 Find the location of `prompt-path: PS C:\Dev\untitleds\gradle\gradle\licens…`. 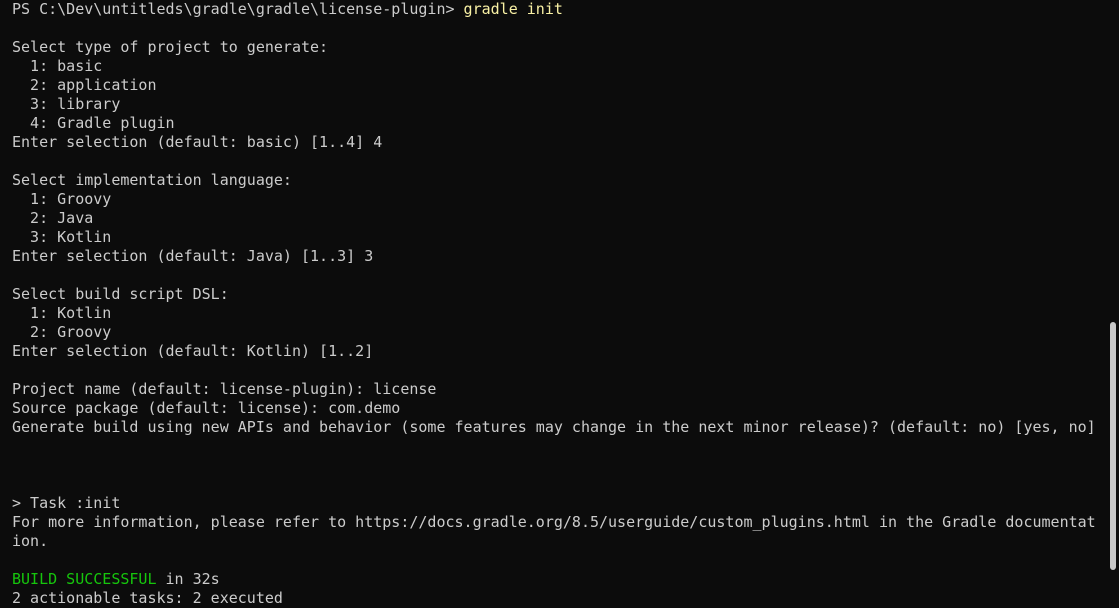

prompt-path: PS C:\Dev\untitleds\gradle\gradle\licens… is located at coordinates (238, 9).